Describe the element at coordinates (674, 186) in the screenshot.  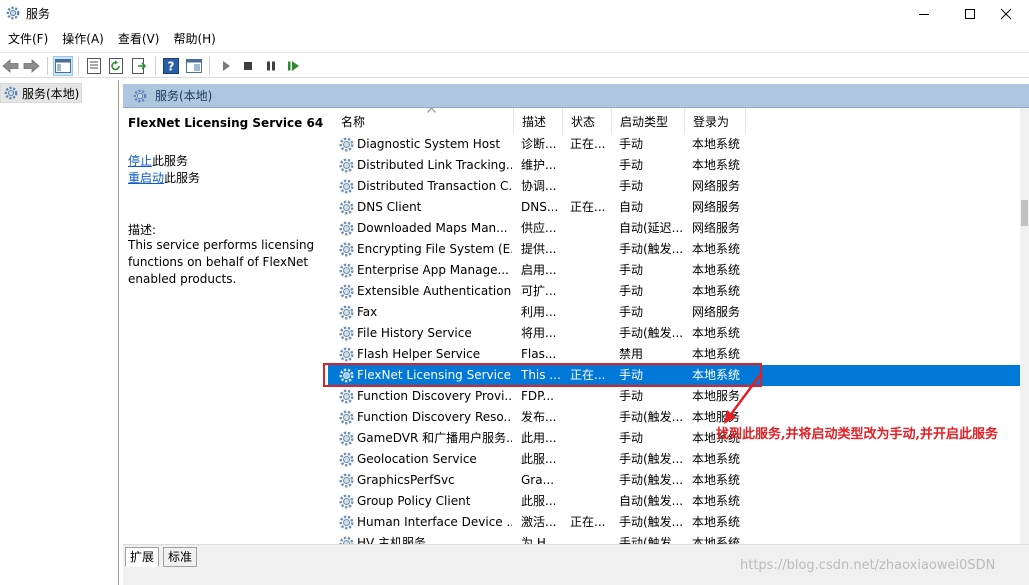
I see `service-row: Distributed Transaction C... 协调... 手动 网络服务` at that location.